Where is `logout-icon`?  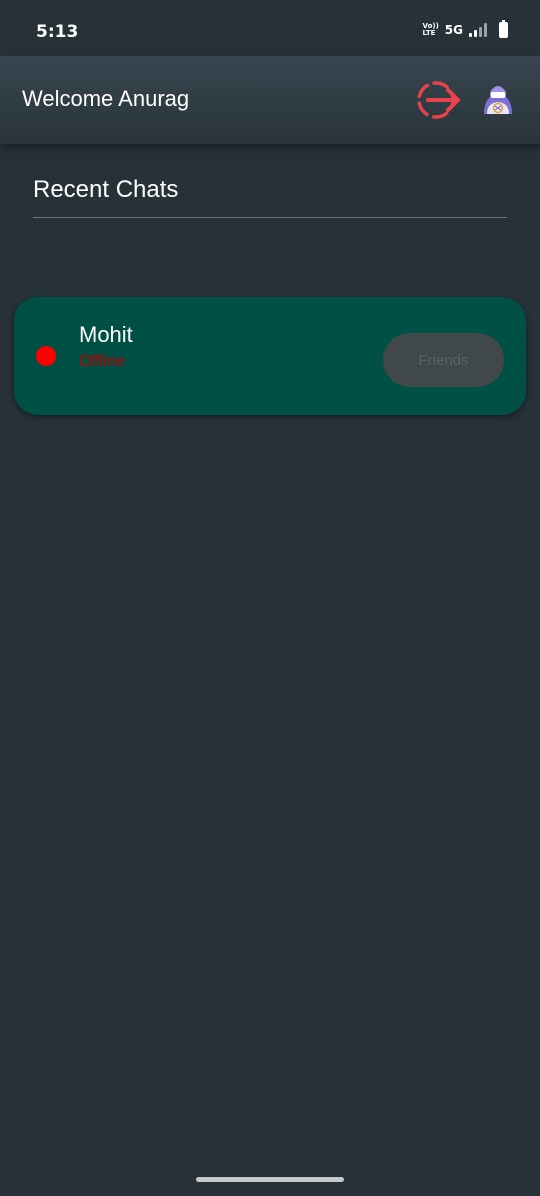 logout-icon is located at coordinates (438, 100).